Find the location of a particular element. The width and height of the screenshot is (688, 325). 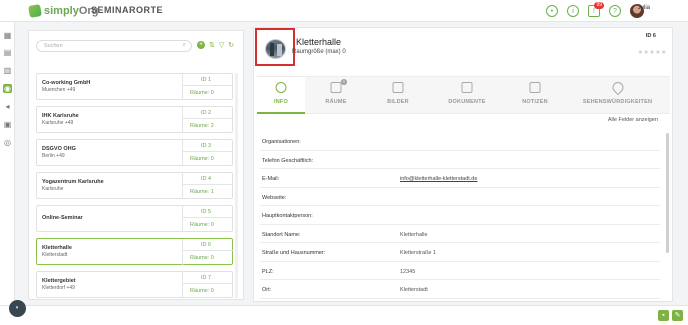

rooms-badge: 0 is located at coordinates (344, 82).